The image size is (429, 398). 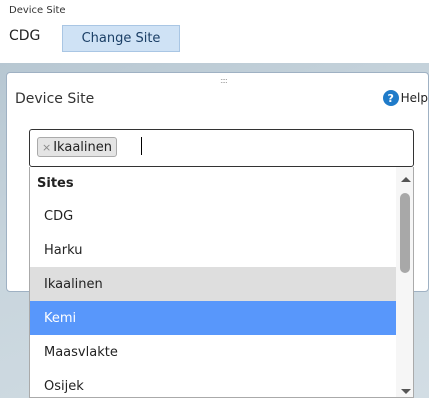 I want to click on group-label-sites: Sites, so click(x=55, y=183).